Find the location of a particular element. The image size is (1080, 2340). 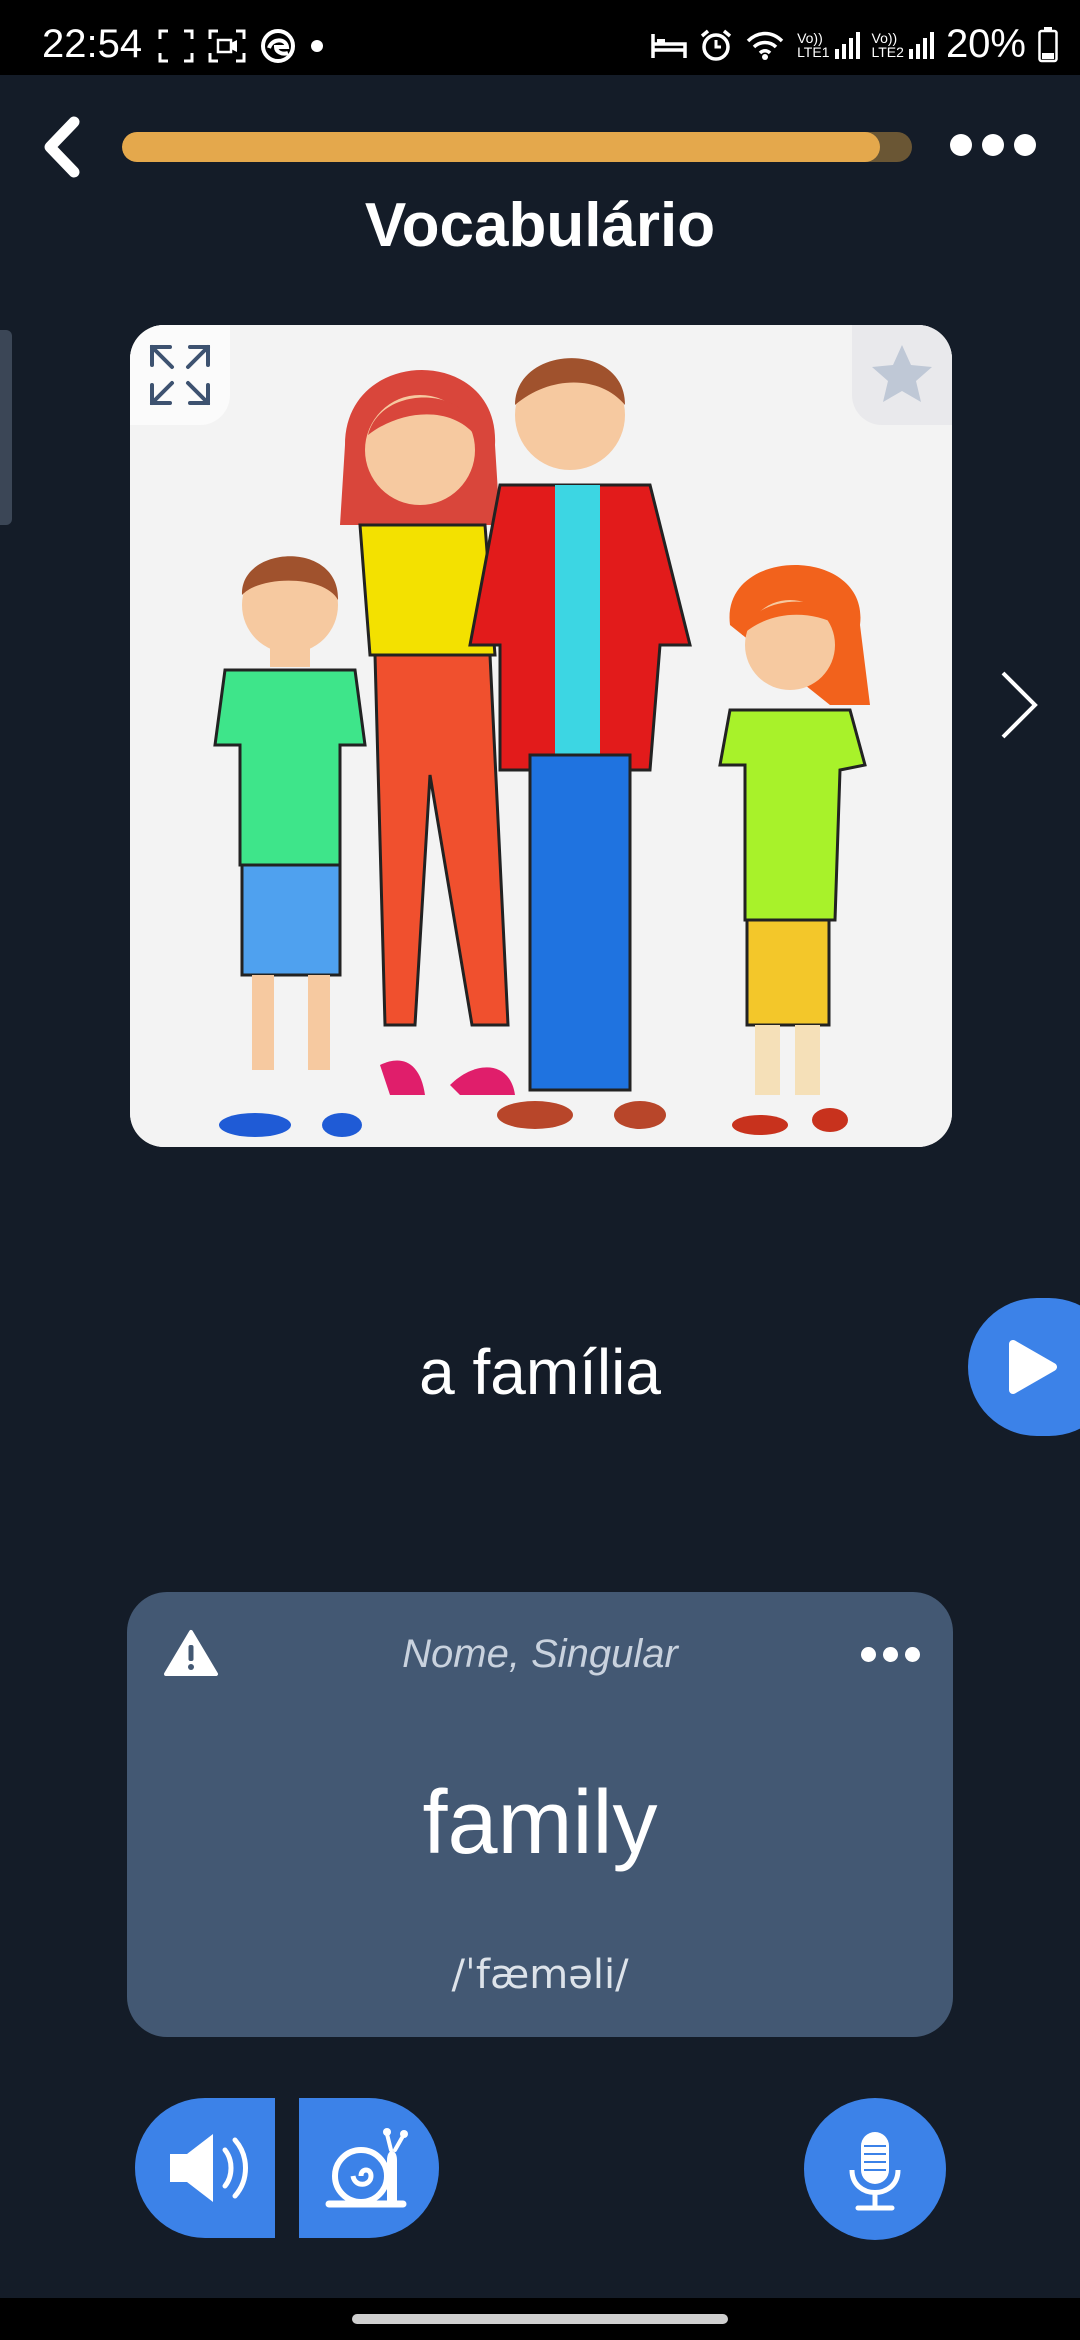

screenshot-icon is located at coordinates (176, 46).